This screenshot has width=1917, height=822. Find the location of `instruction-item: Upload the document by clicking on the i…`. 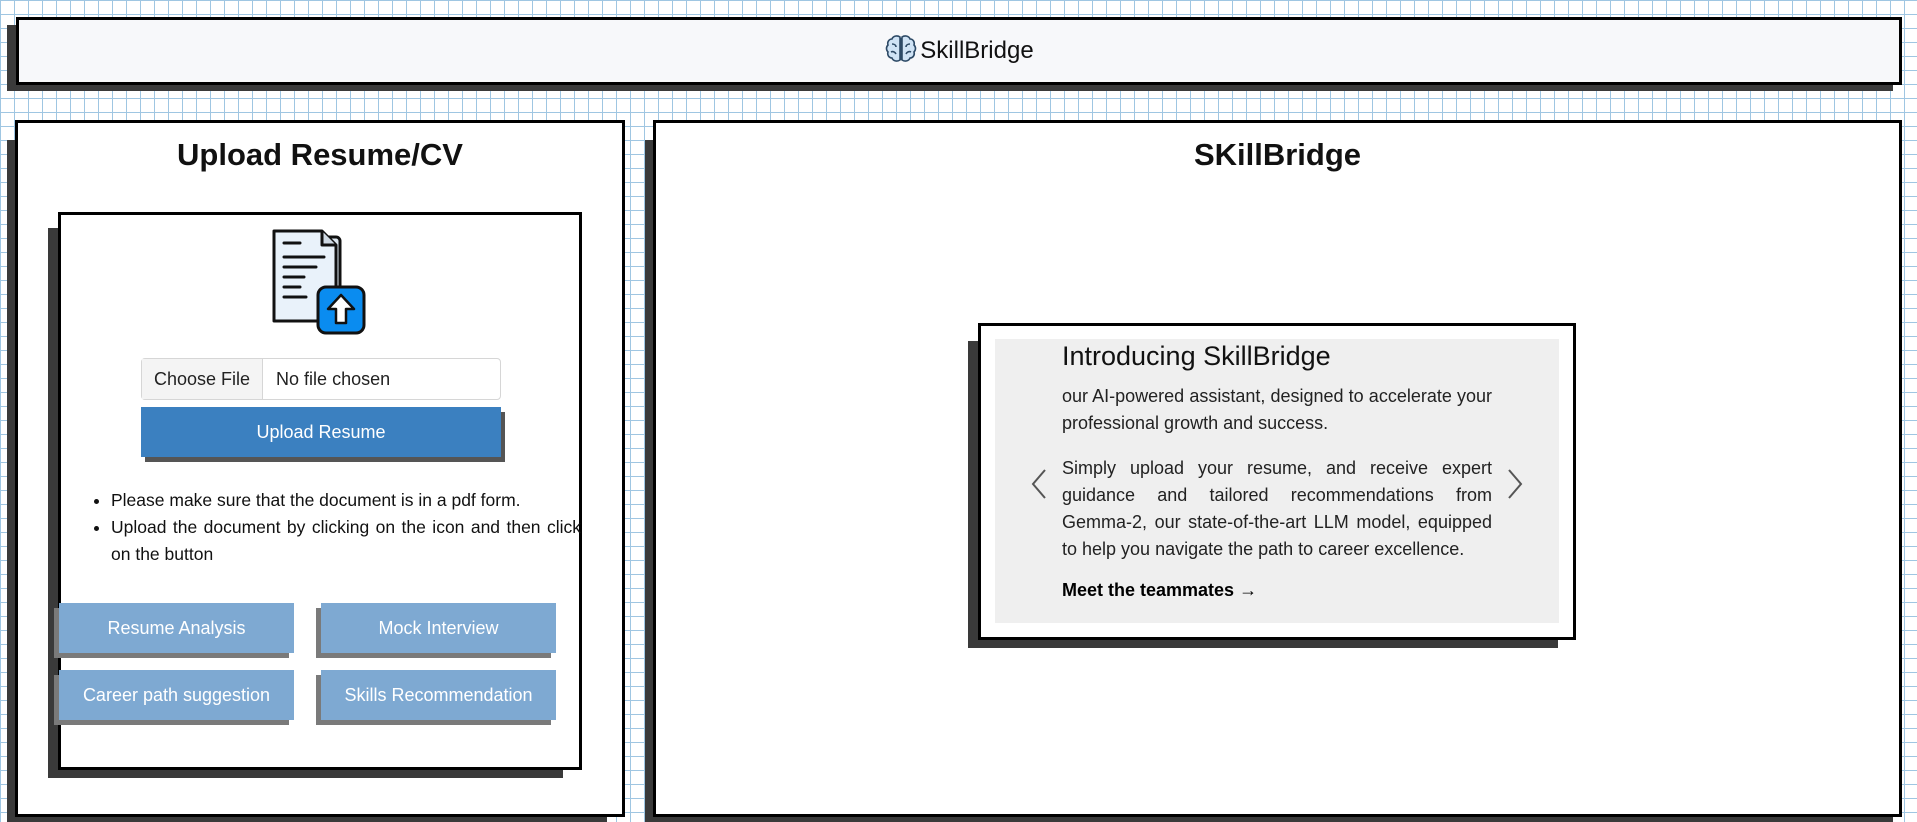

instruction-item: Upload the document by clicking on the i… is located at coordinates (346, 541).